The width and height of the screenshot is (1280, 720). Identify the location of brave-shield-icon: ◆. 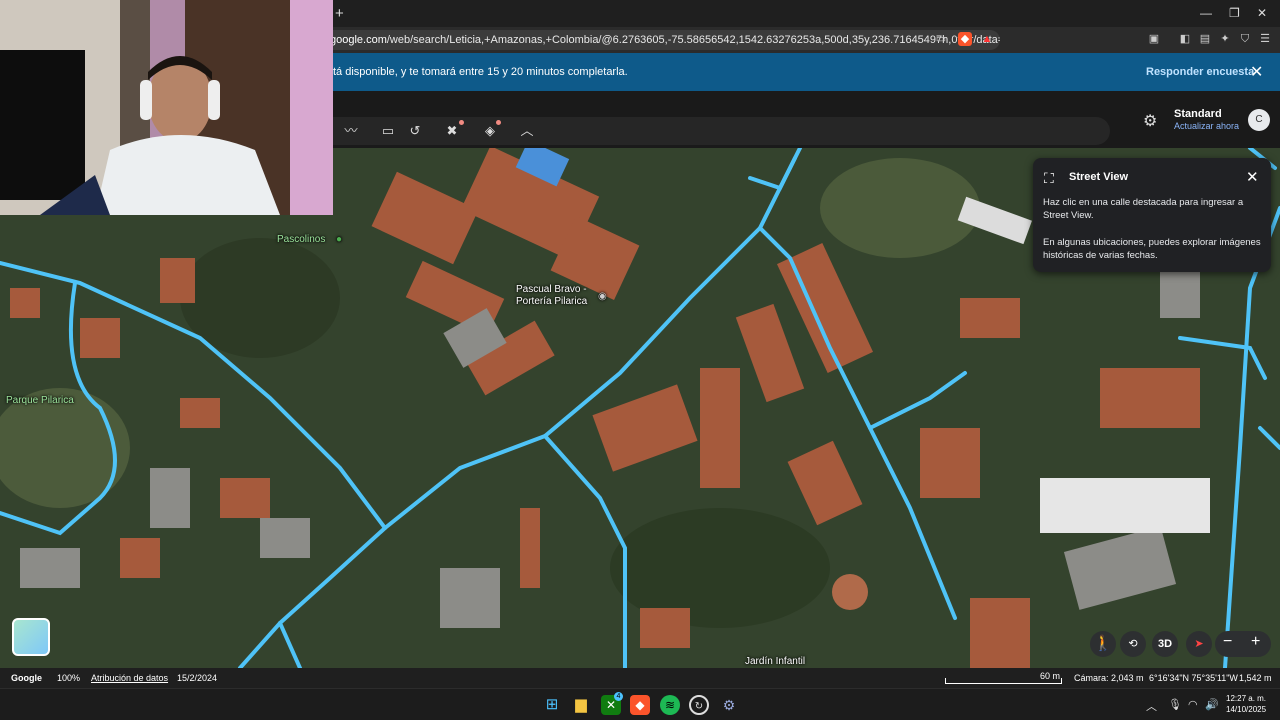
(965, 39).